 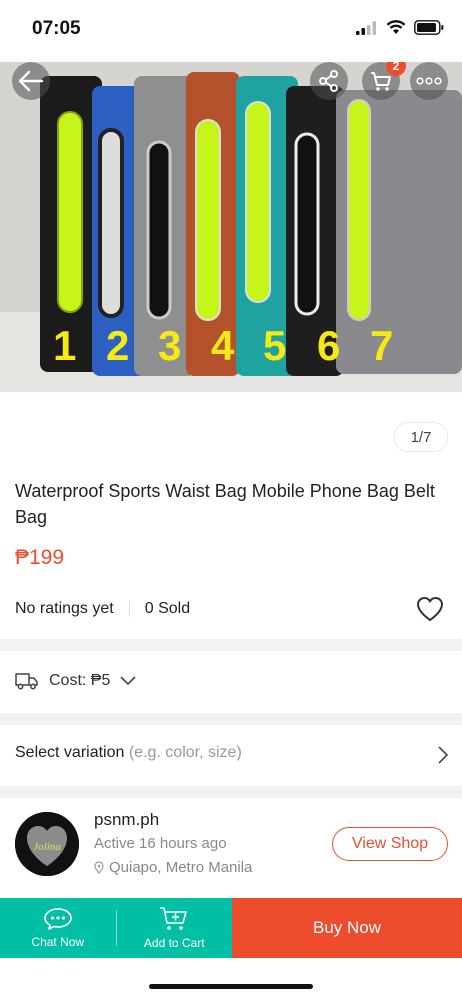 I want to click on bag-number-6: 6, so click(x=328, y=345).